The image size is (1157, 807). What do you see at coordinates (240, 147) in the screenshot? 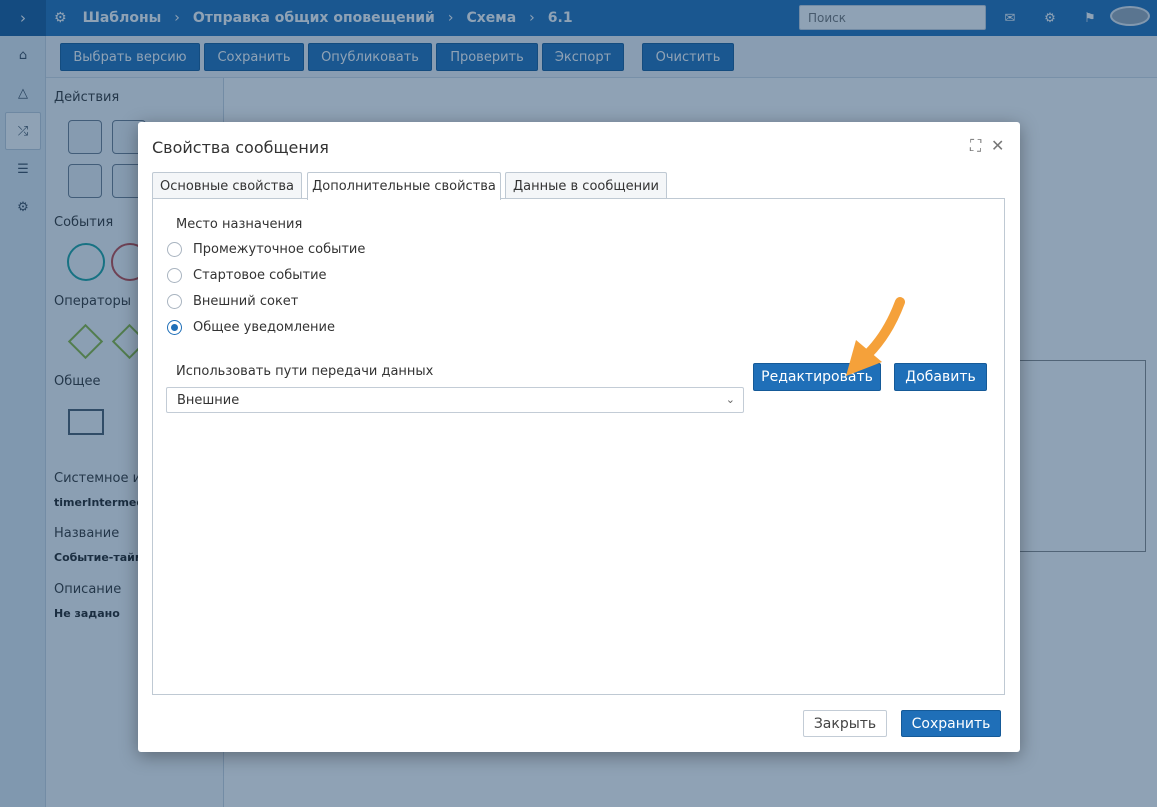
I see `dialog-title: Свойства сообщения` at bounding box center [240, 147].